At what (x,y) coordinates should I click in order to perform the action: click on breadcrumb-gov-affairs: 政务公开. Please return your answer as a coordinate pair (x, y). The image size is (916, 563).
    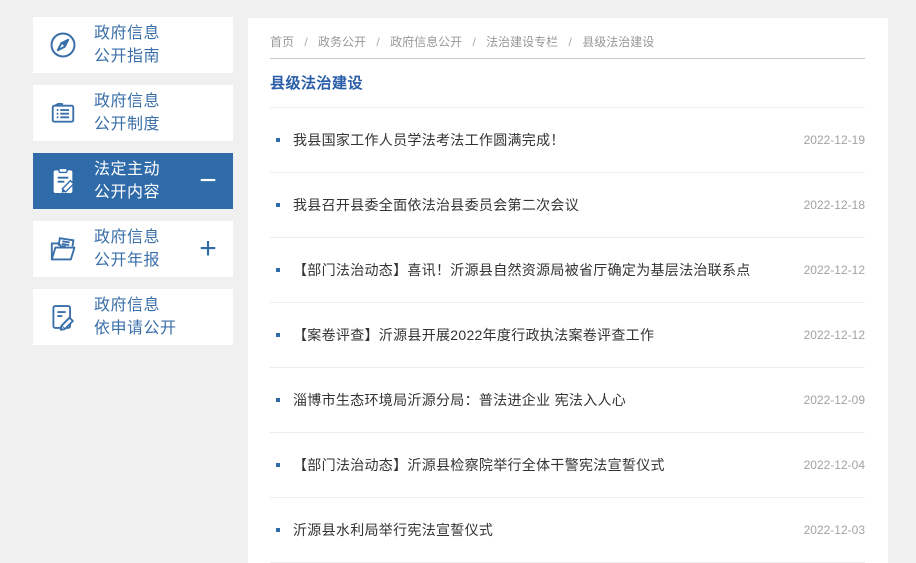
    Looking at the image, I should click on (342, 42).